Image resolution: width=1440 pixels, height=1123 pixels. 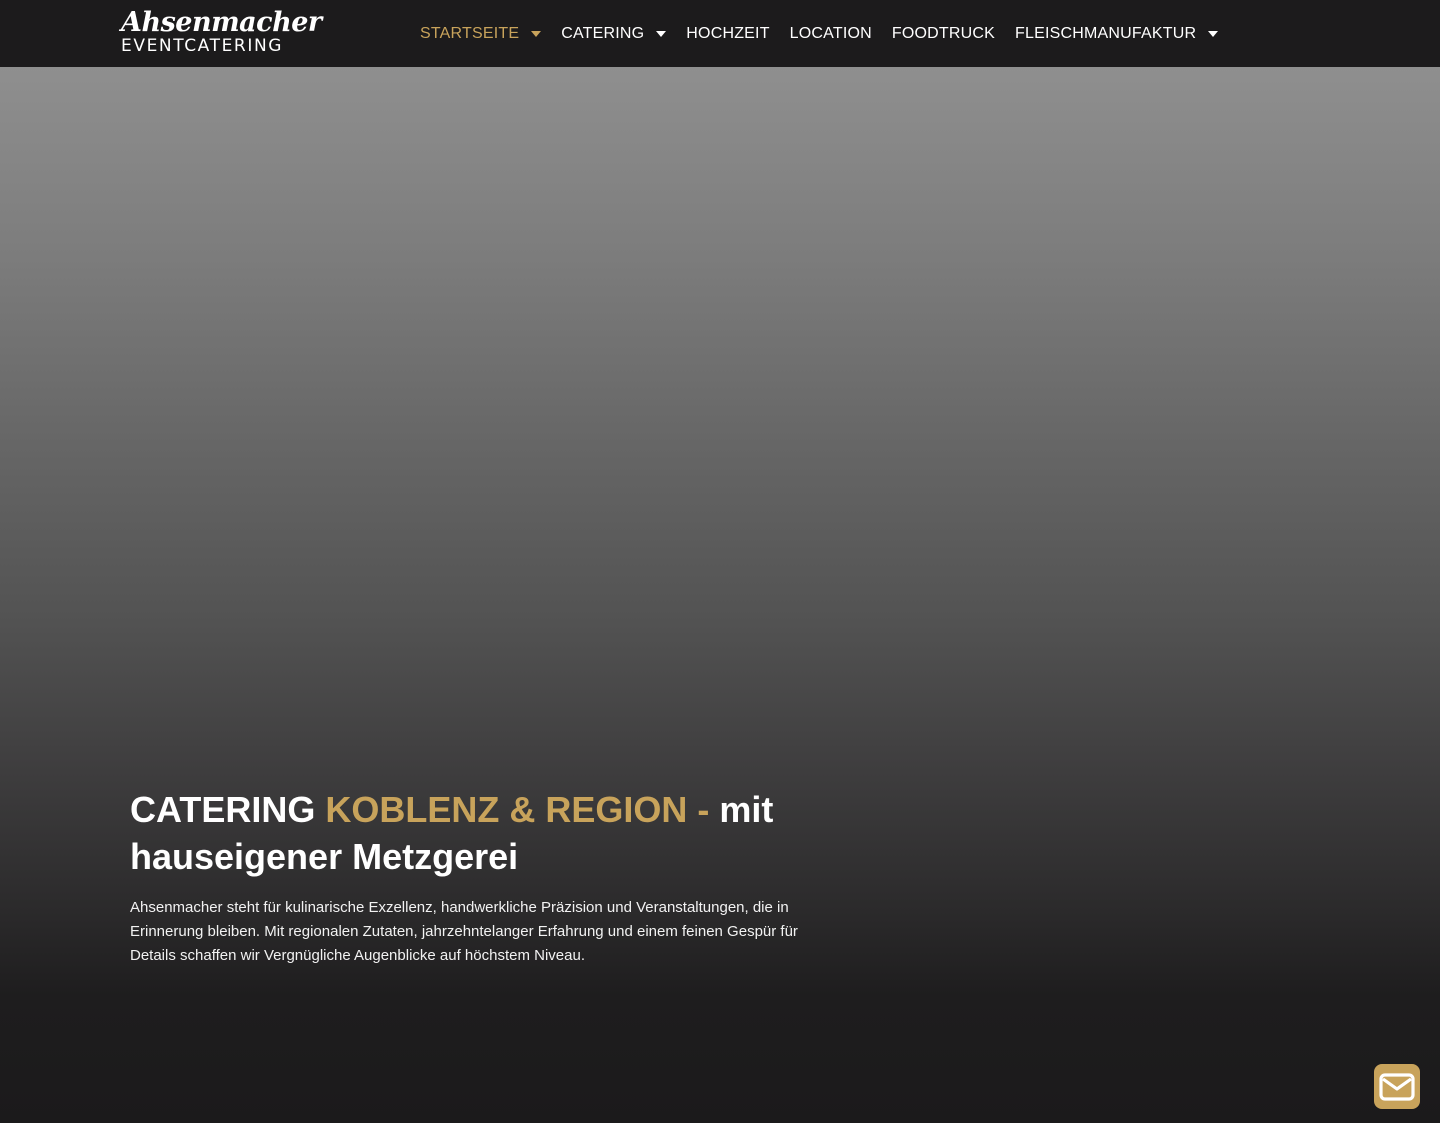 What do you see at coordinates (470, 33) in the screenshot?
I see `nav-item-label: STARTSEITE` at bounding box center [470, 33].